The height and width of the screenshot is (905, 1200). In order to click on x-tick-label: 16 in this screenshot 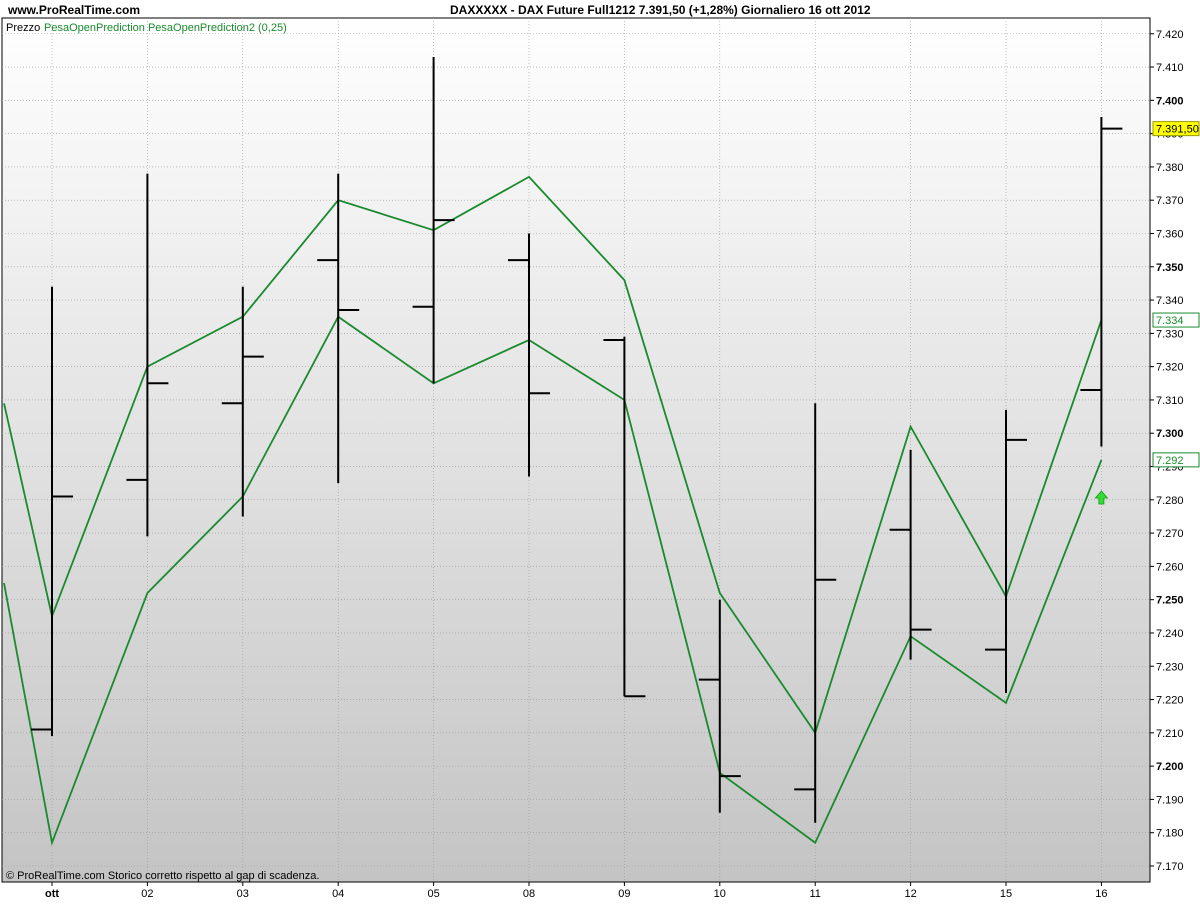, I will do `click(1101, 894)`.